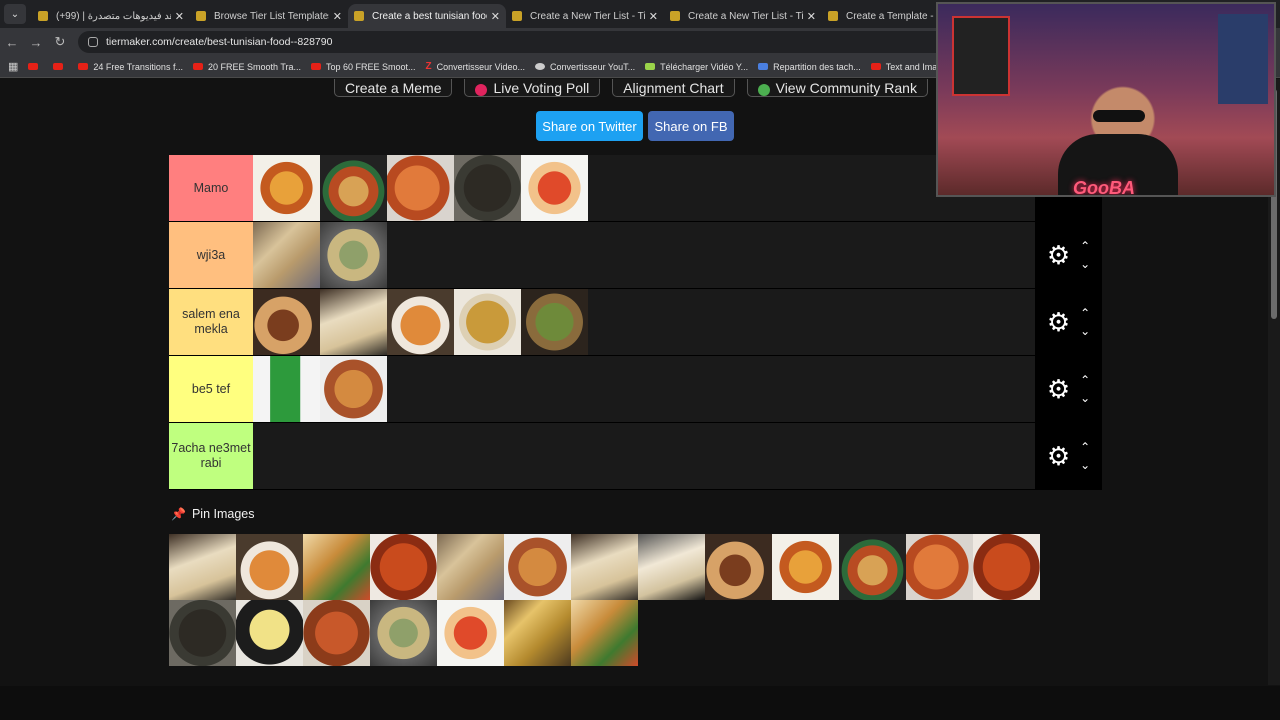  What do you see at coordinates (113, 16) in the screenshot?
I see `tab-title: شاهد فيديوهات متصدرة | (99+)` at bounding box center [113, 16].